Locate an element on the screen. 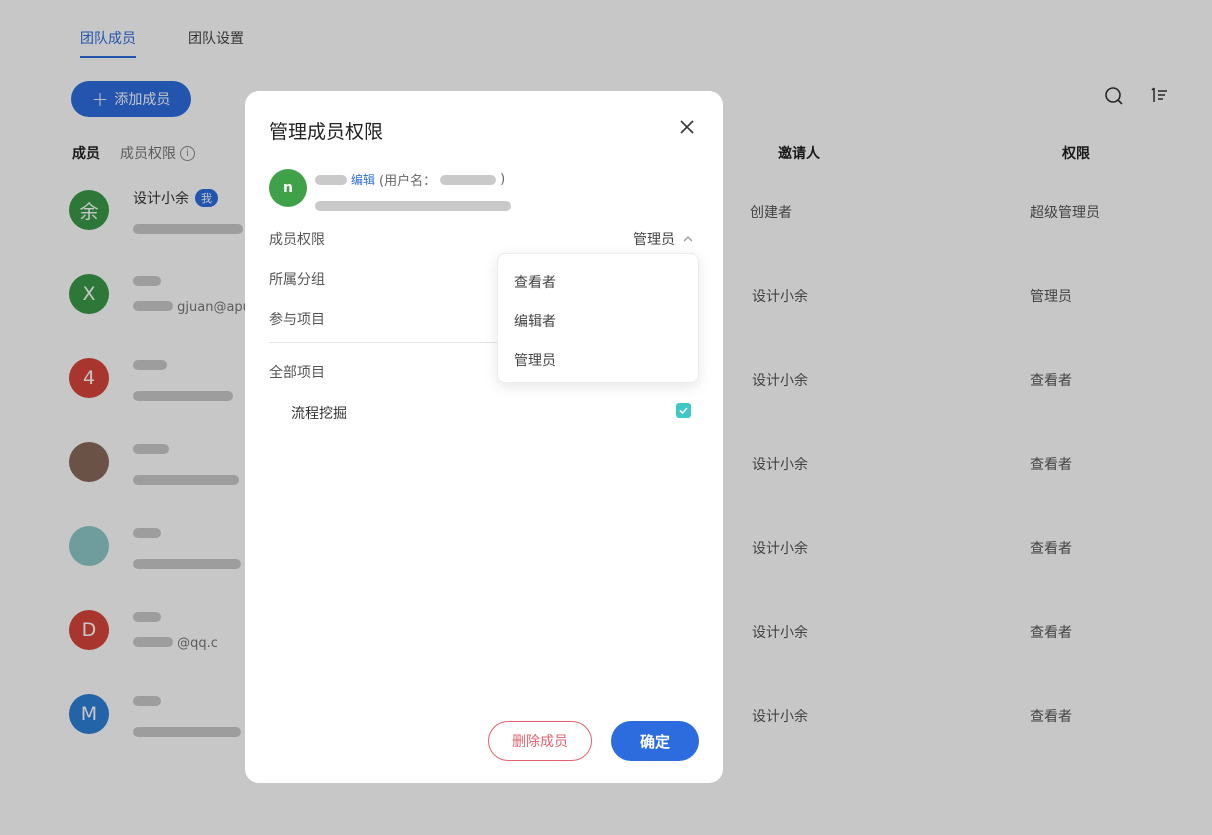 The image size is (1212, 835). username-suffix: ) is located at coordinates (503, 179).